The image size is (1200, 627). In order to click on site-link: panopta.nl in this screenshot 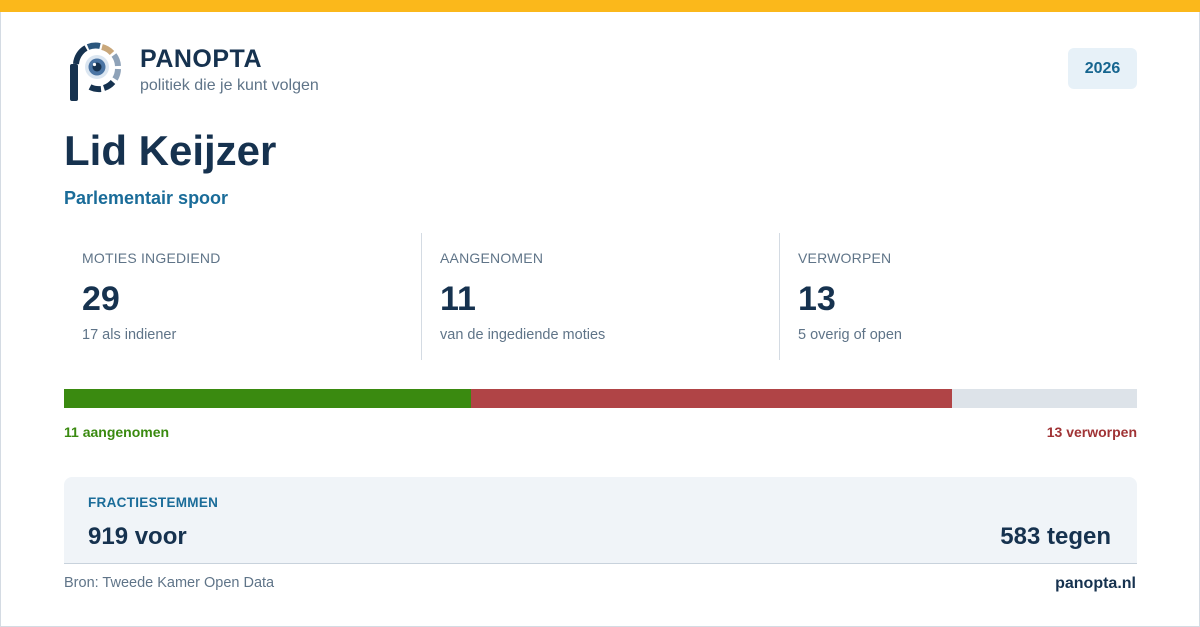, I will do `click(1095, 584)`.